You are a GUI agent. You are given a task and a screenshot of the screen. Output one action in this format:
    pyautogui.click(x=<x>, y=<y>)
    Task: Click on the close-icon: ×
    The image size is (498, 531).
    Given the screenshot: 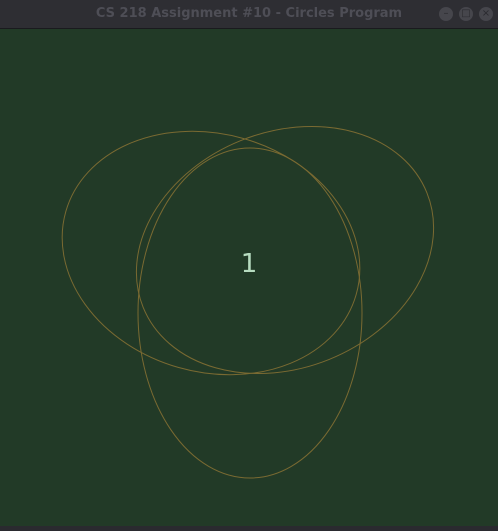 What is the action you would take?
    pyautogui.click(x=486, y=13)
    